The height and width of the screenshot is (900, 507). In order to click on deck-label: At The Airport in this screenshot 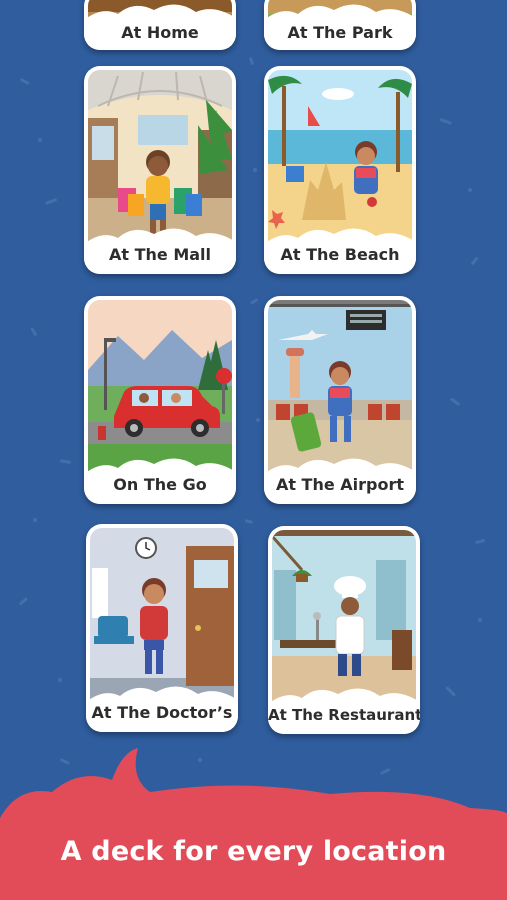, I will do `click(340, 484)`.